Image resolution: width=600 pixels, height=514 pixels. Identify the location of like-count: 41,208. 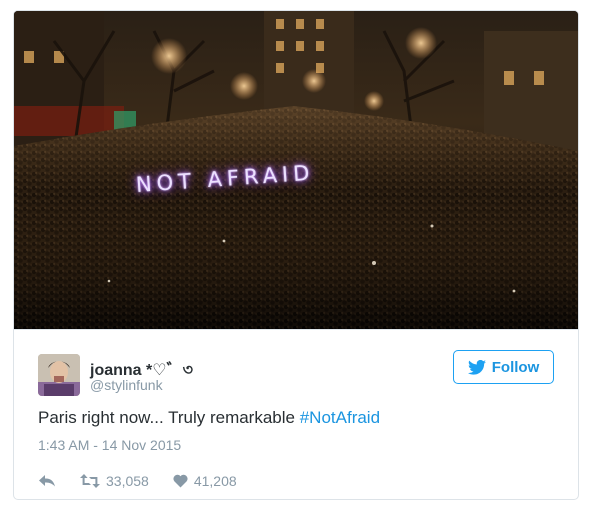
(215, 481).